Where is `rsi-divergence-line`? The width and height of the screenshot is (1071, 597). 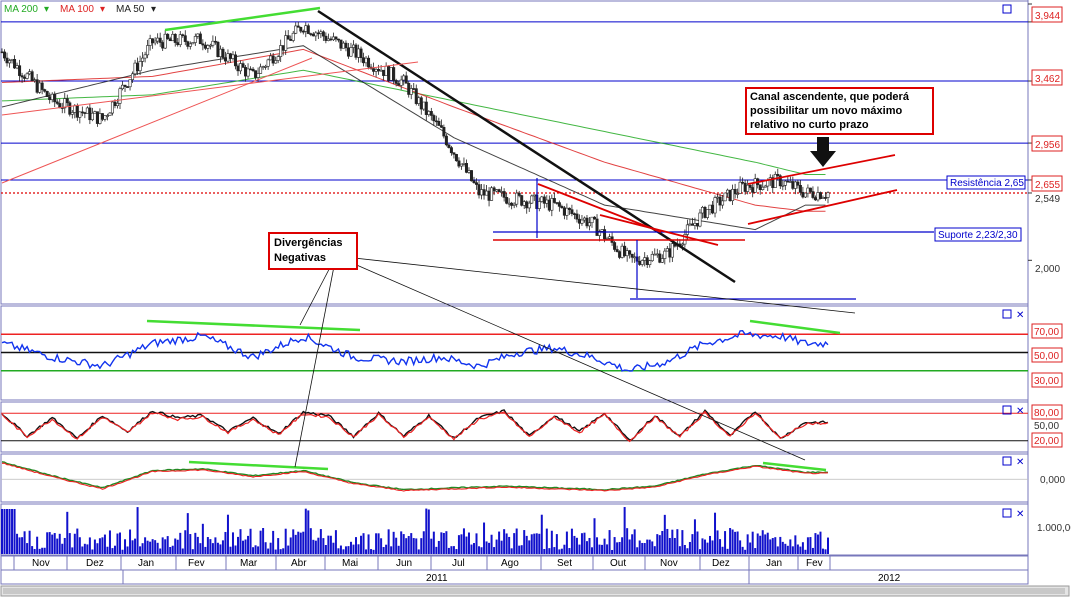
rsi-divergence-line is located at coordinates (253, 325).